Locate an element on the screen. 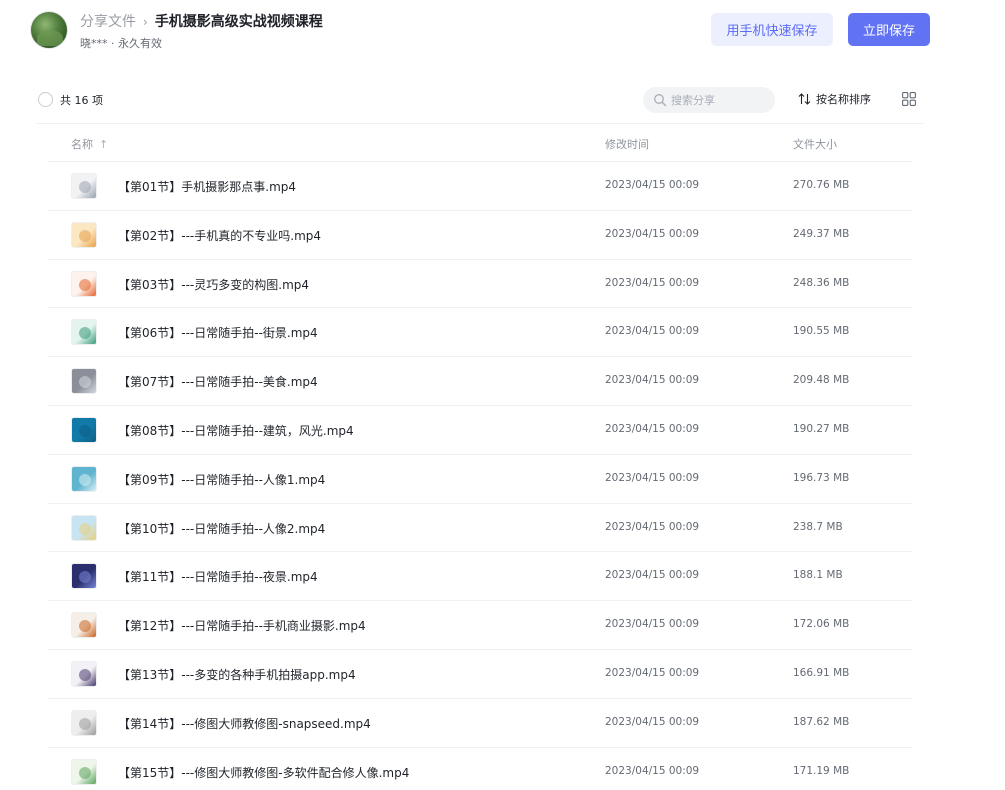 This screenshot has width=1005, height=790. file-size: 172.06 MB is located at coordinates (821, 624).